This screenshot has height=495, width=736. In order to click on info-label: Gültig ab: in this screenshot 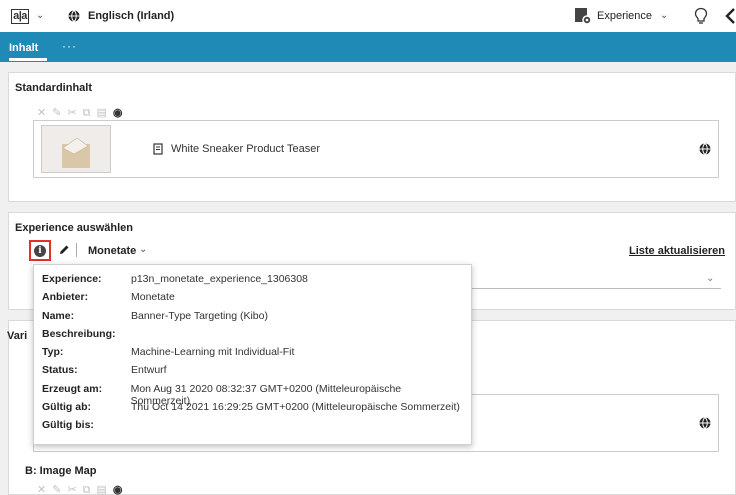, I will do `click(66, 407)`.